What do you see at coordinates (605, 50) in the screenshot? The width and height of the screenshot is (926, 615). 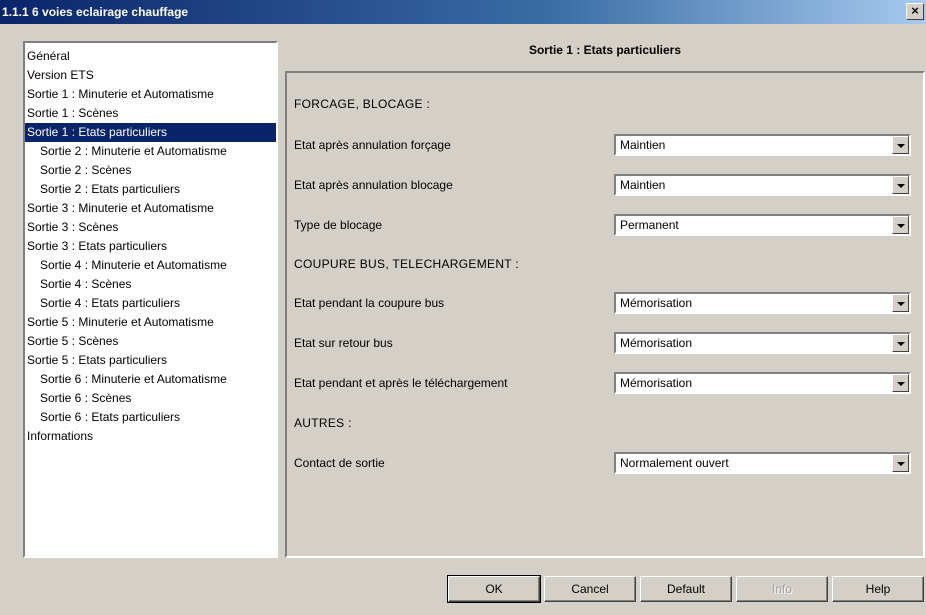 I see `panel-title: Sortie 1 : Etats particuliers` at bounding box center [605, 50].